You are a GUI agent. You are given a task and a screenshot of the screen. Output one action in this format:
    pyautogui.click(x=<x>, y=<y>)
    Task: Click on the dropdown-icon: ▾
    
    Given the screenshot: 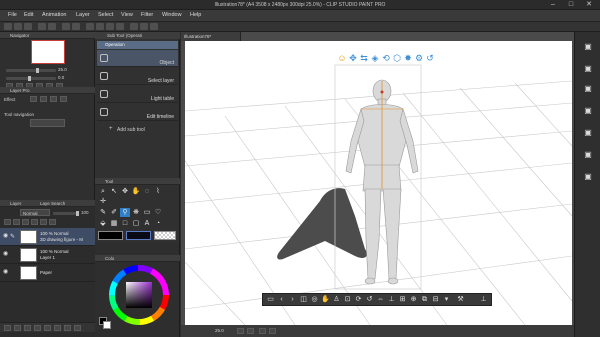 What is the action you would take?
    pyautogui.click(x=446, y=300)
    